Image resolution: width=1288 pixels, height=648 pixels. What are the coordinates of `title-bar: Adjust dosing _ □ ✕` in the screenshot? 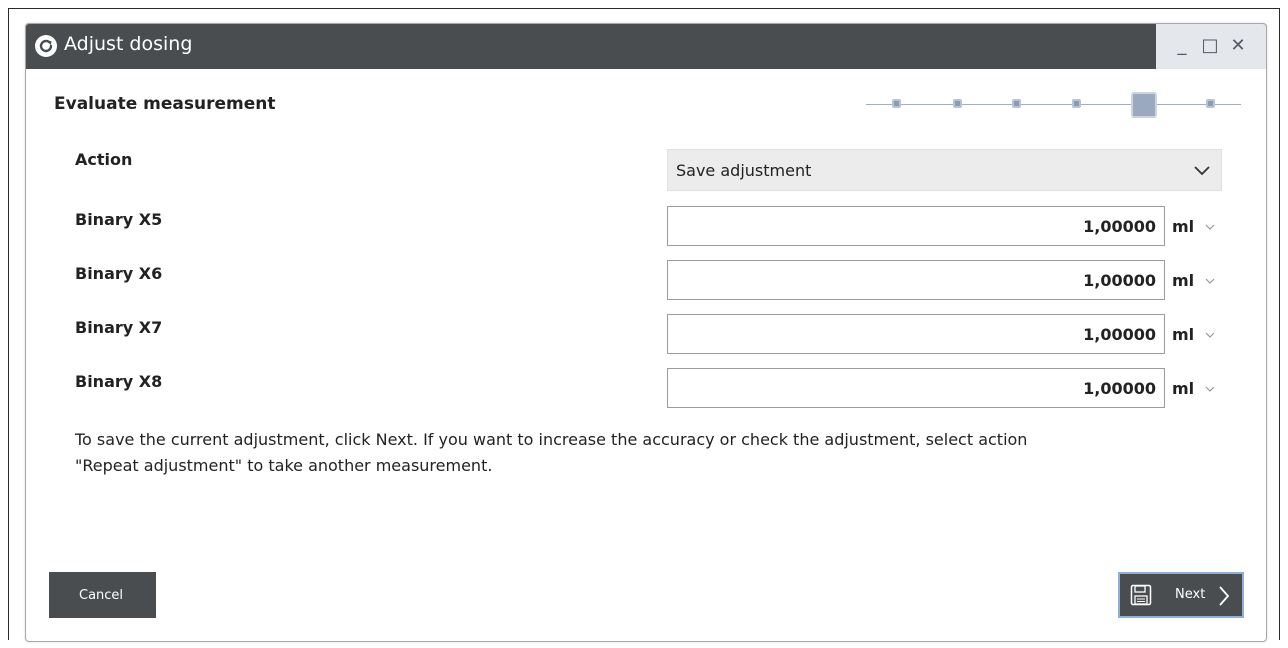 It's located at (646, 46).